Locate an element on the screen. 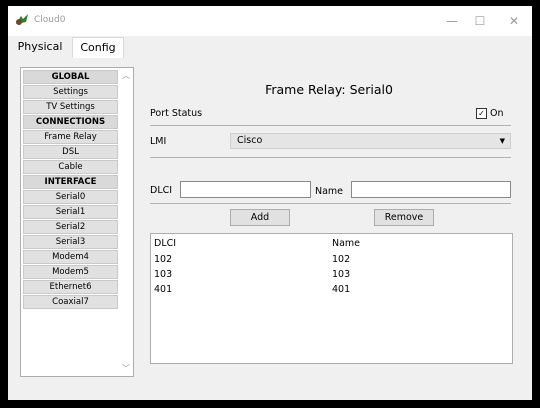  table-cell-name: 102 is located at coordinates (341, 259).